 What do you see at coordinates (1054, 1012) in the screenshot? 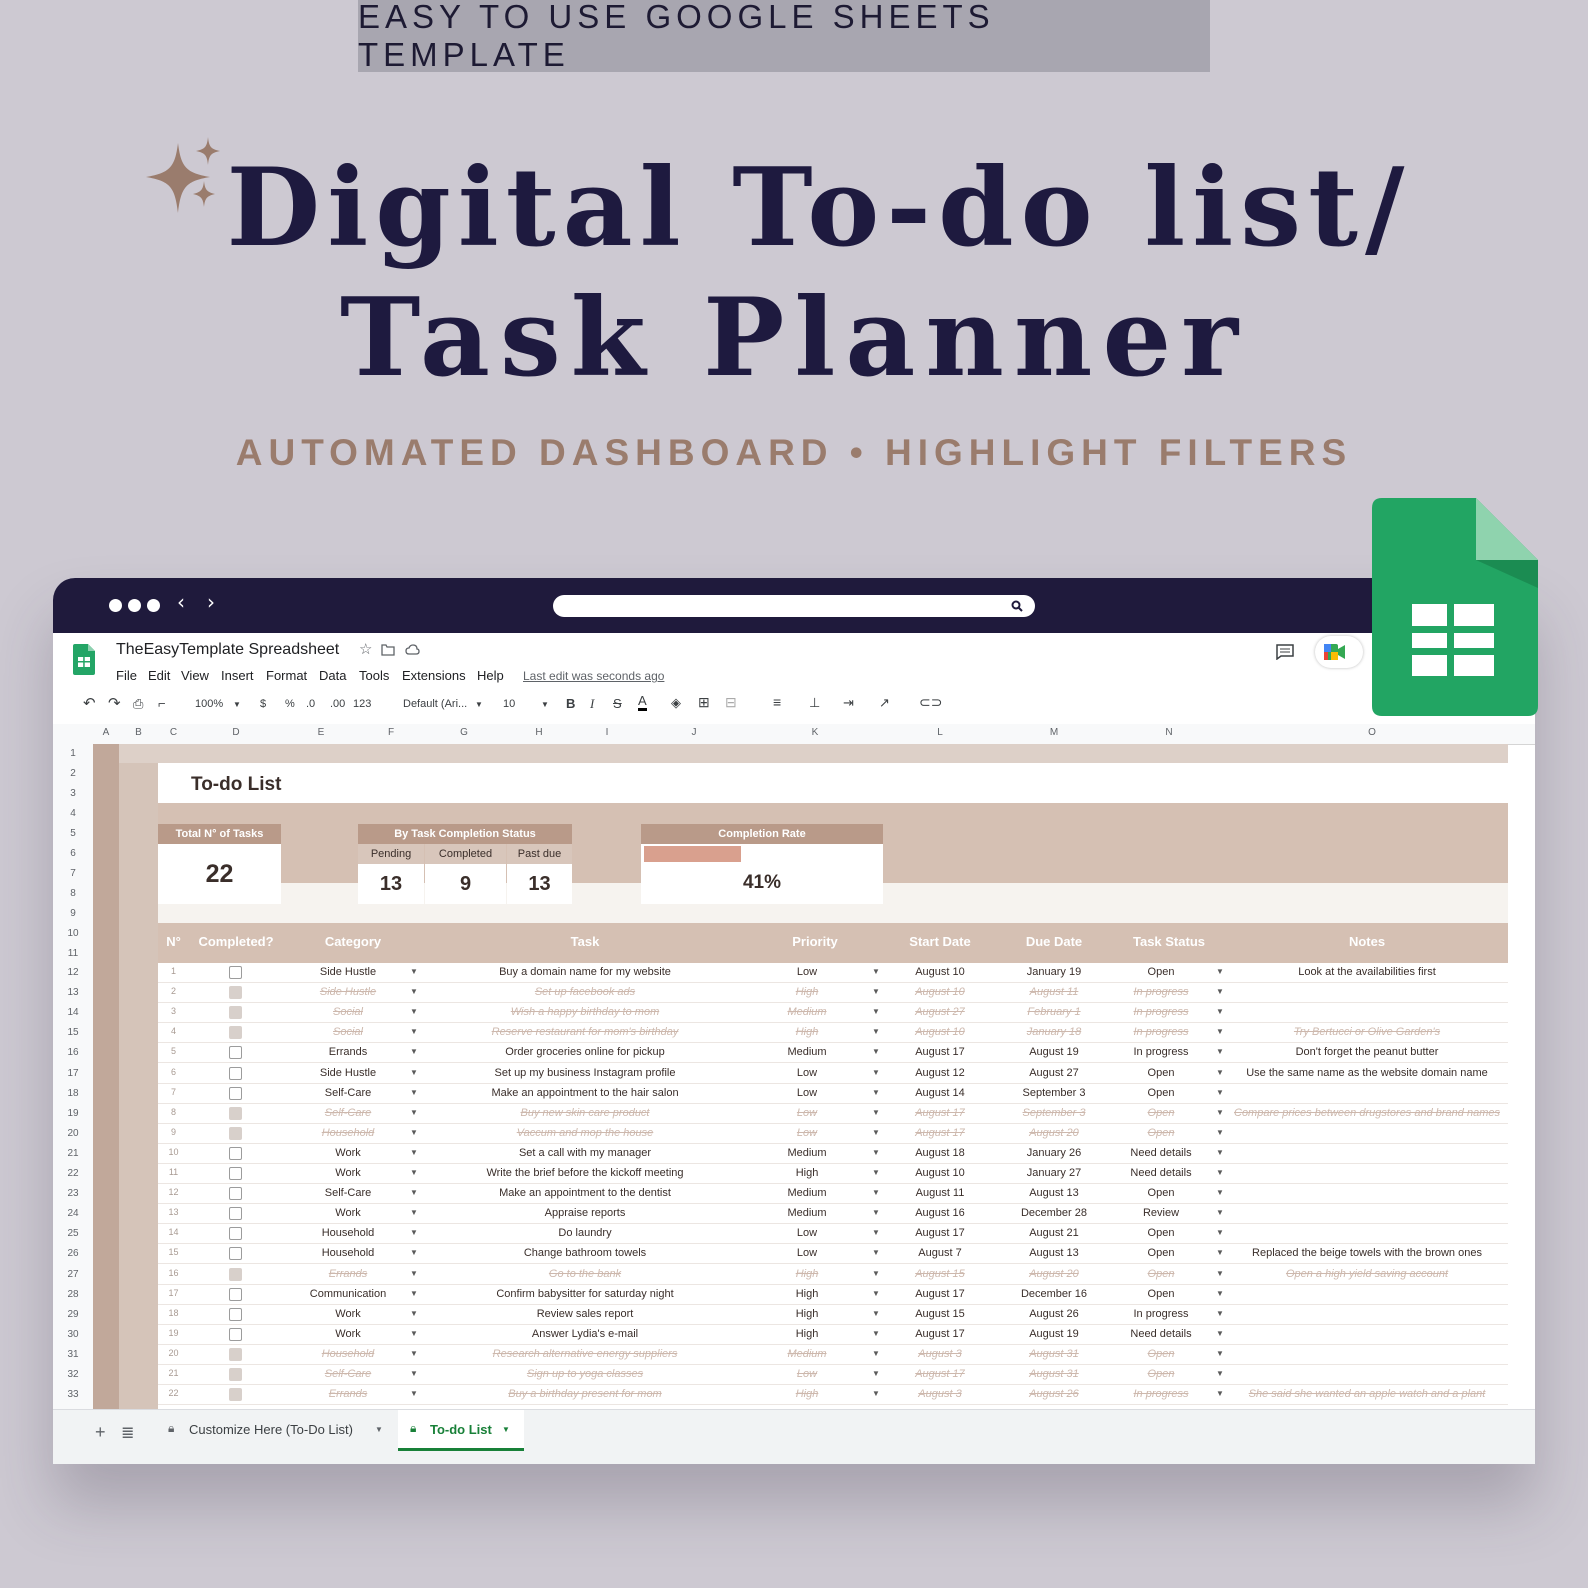
I see `cell-due: February 1` at bounding box center [1054, 1012].